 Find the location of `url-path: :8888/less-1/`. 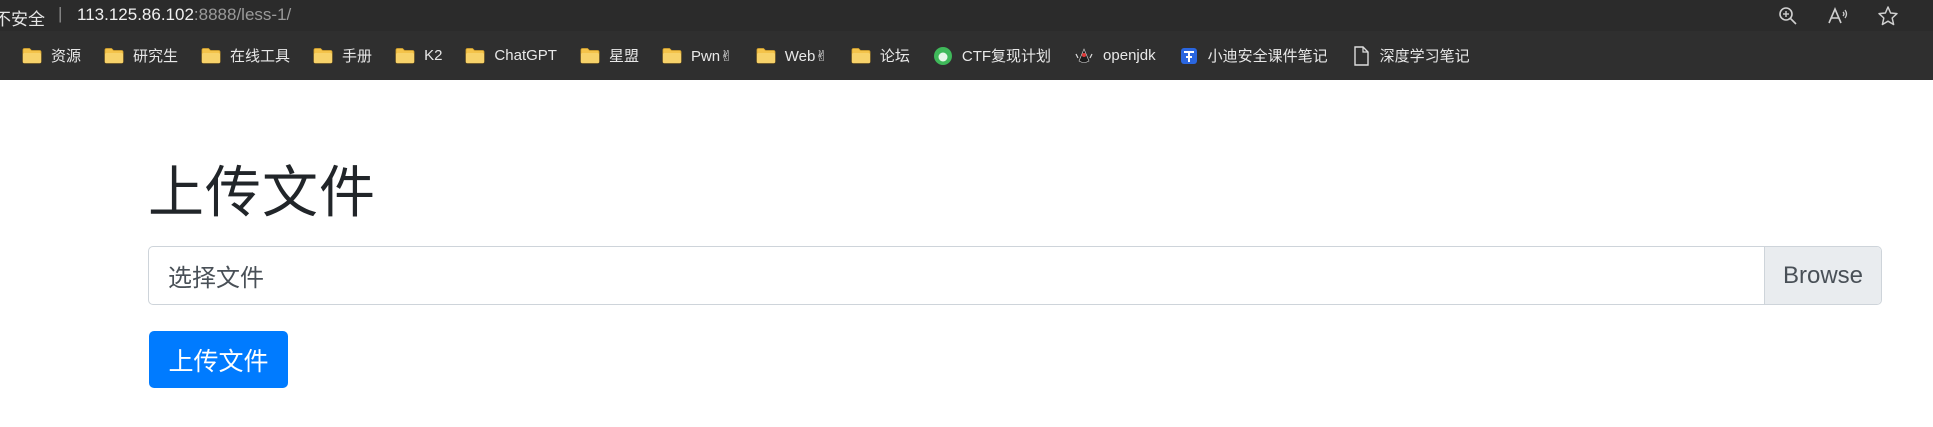

url-path: :8888/less-1/ is located at coordinates (242, 14).